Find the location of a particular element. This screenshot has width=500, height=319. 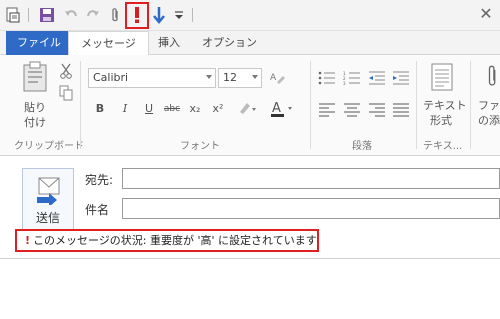

ribbon-tabs: ファイル メッセージ 挿入 オプション is located at coordinates (250, 43).